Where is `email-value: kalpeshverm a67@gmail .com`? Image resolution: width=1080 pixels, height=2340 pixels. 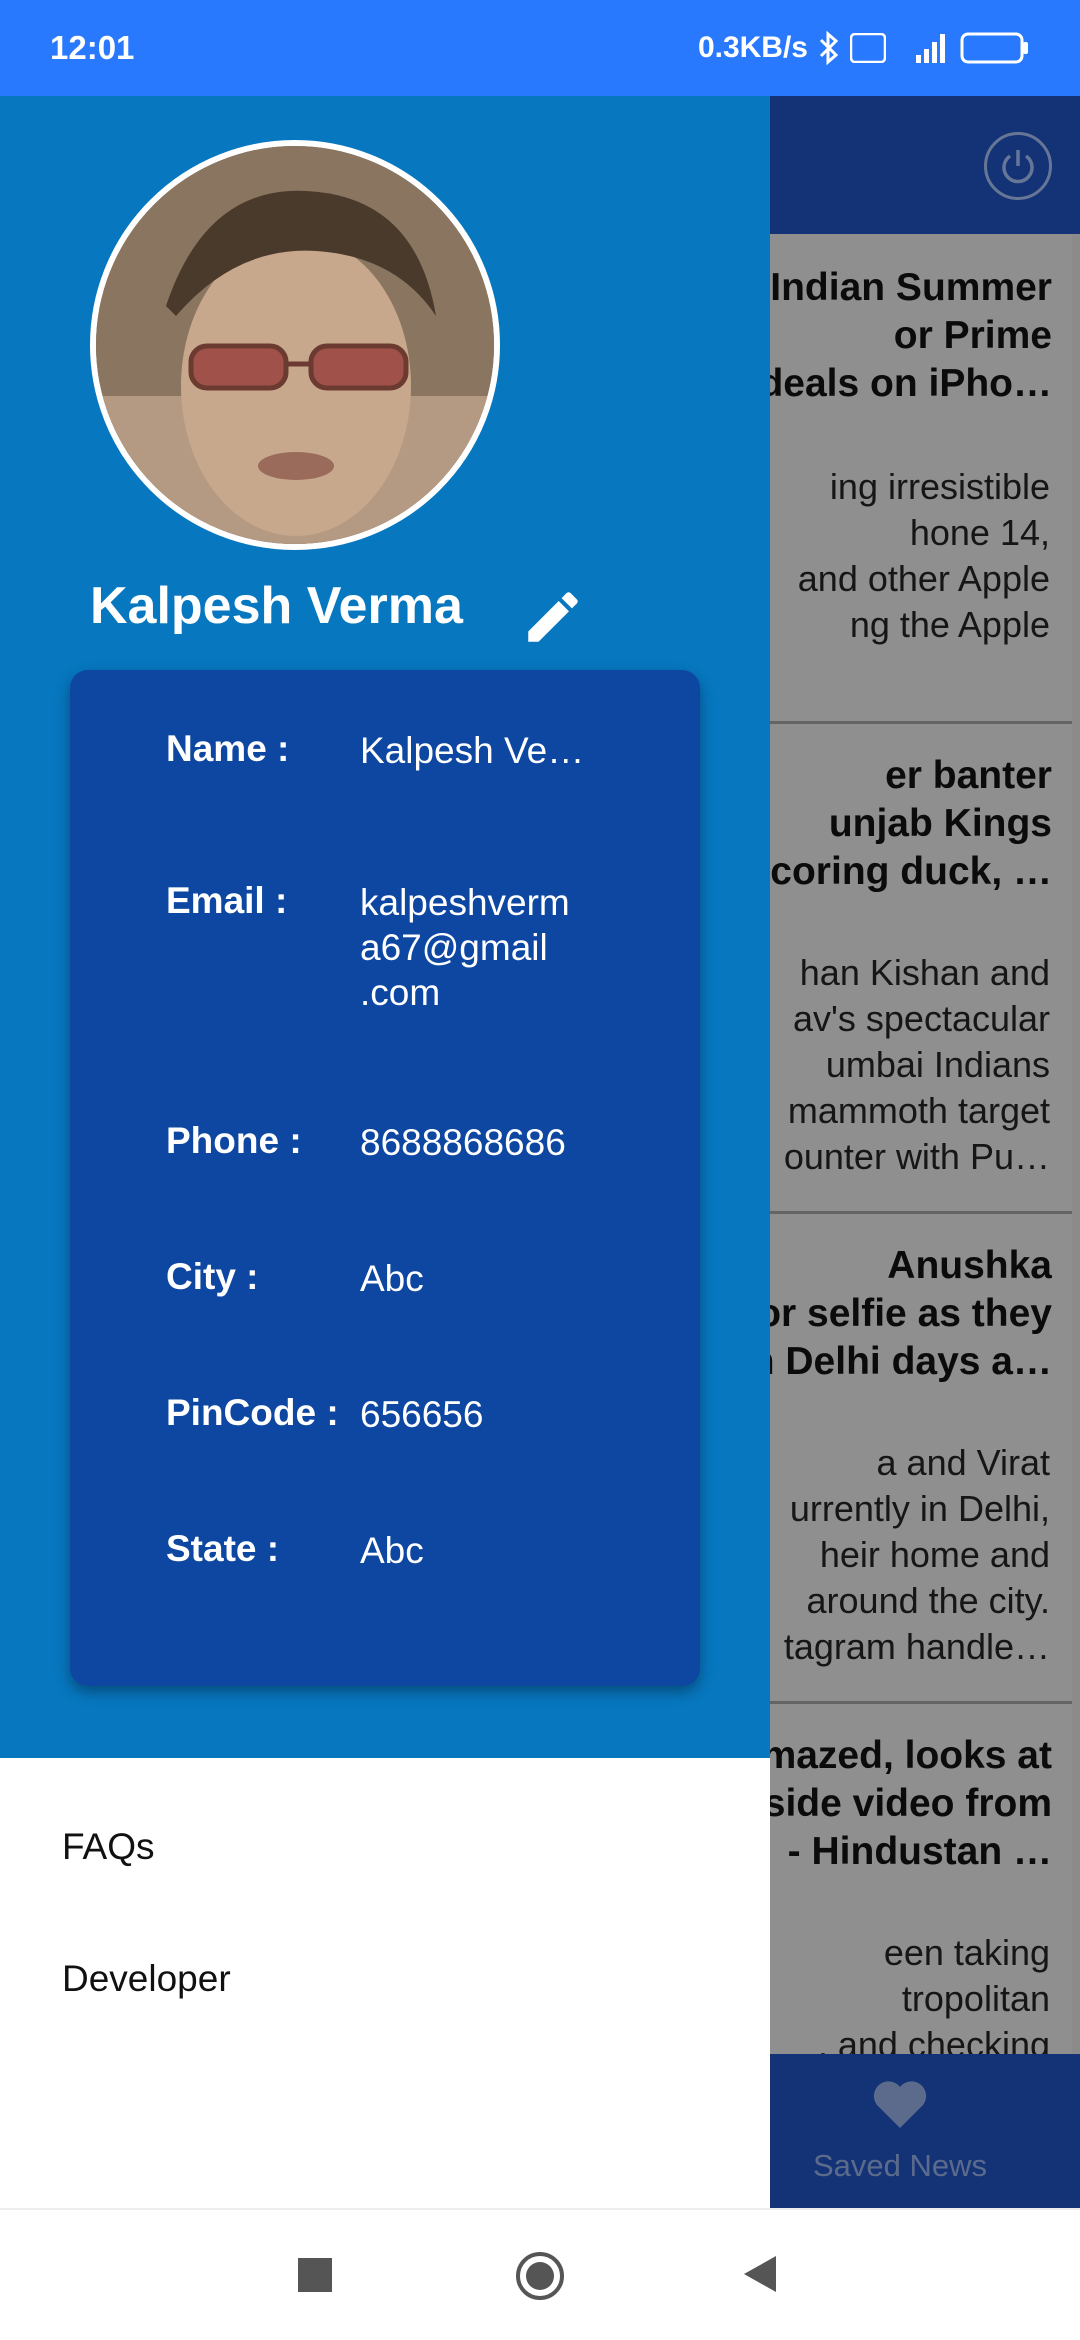
email-value: kalpeshverm a67@gmail .com is located at coordinates (465, 947).